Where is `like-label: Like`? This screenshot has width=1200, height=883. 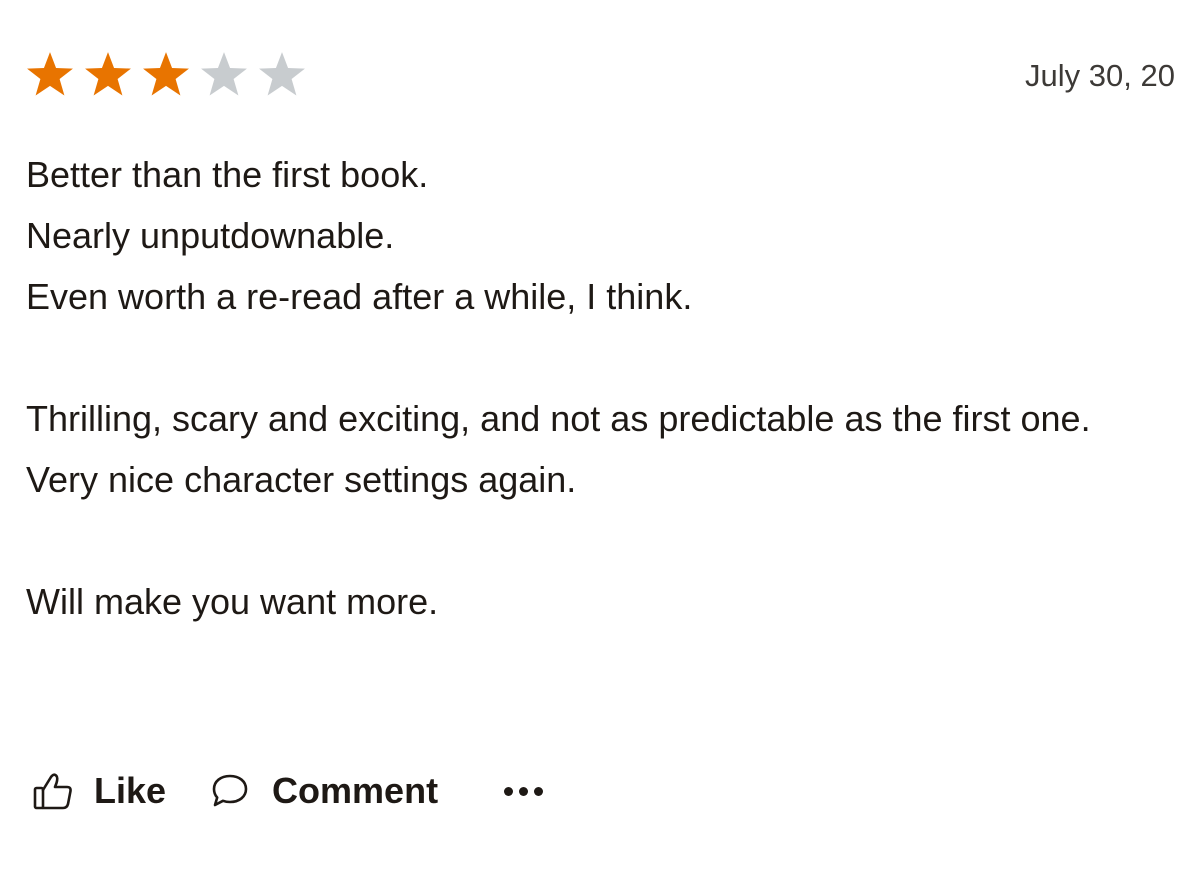 like-label: Like is located at coordinates (130, 790).